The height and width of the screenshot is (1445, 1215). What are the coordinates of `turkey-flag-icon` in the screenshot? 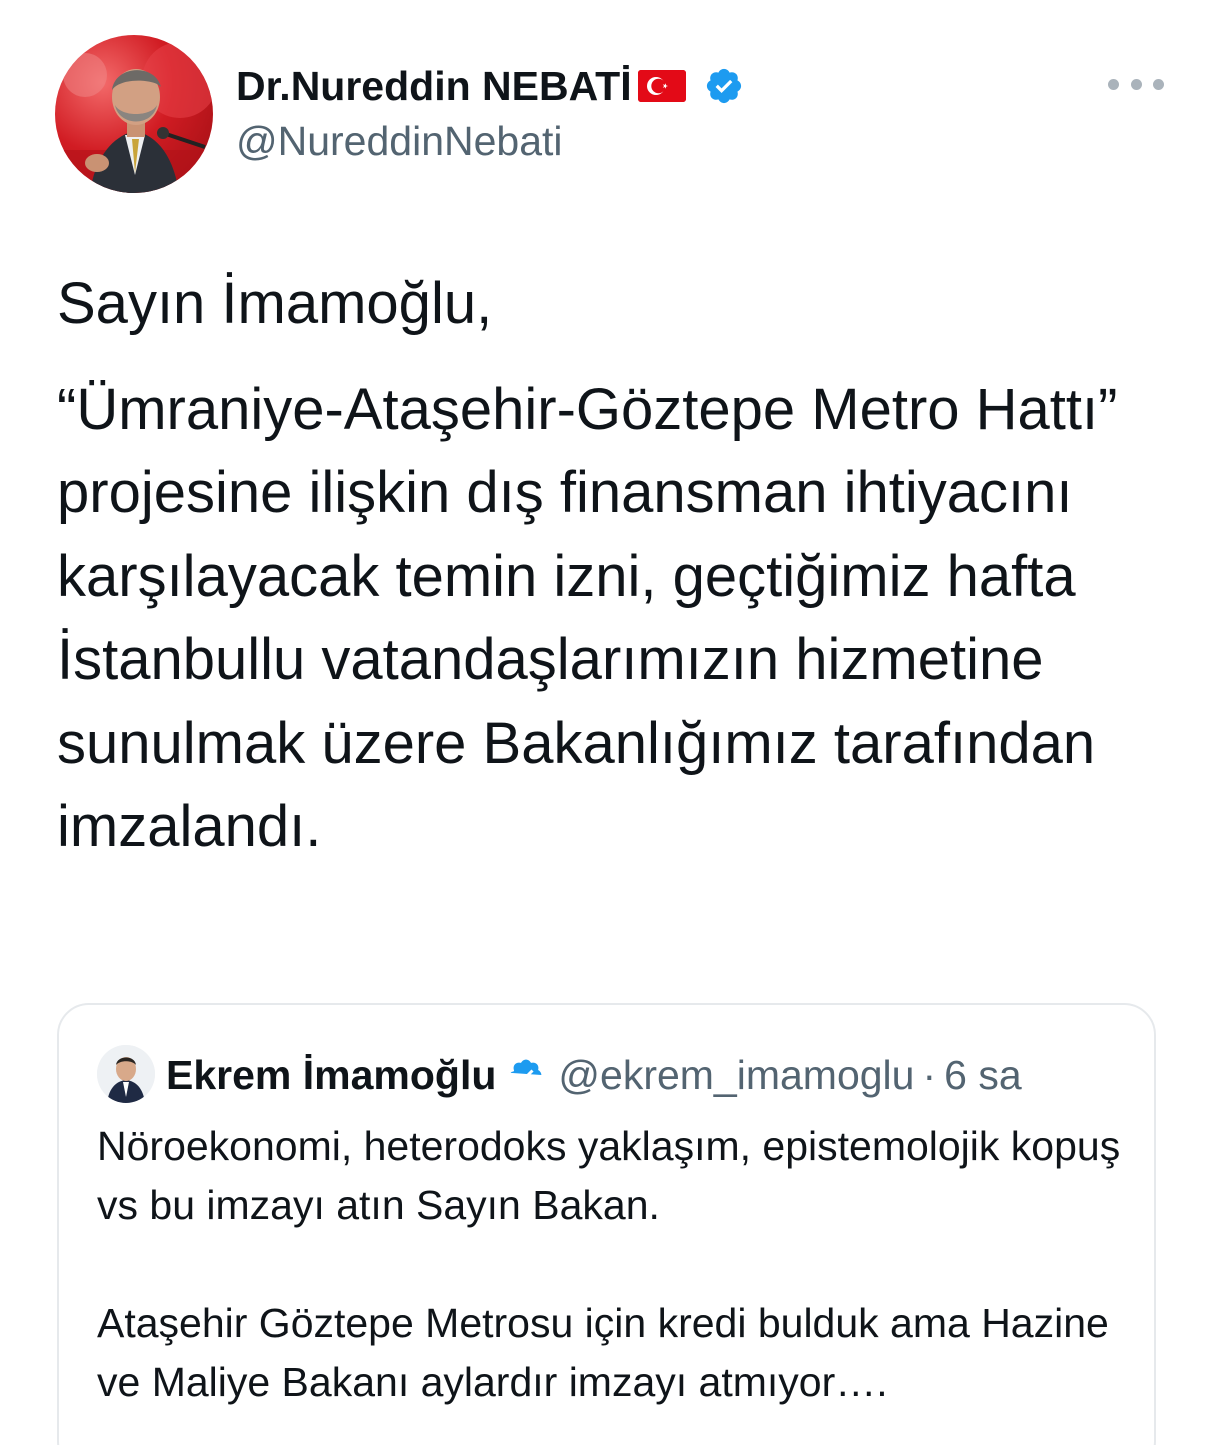 It's located at (661, 86).